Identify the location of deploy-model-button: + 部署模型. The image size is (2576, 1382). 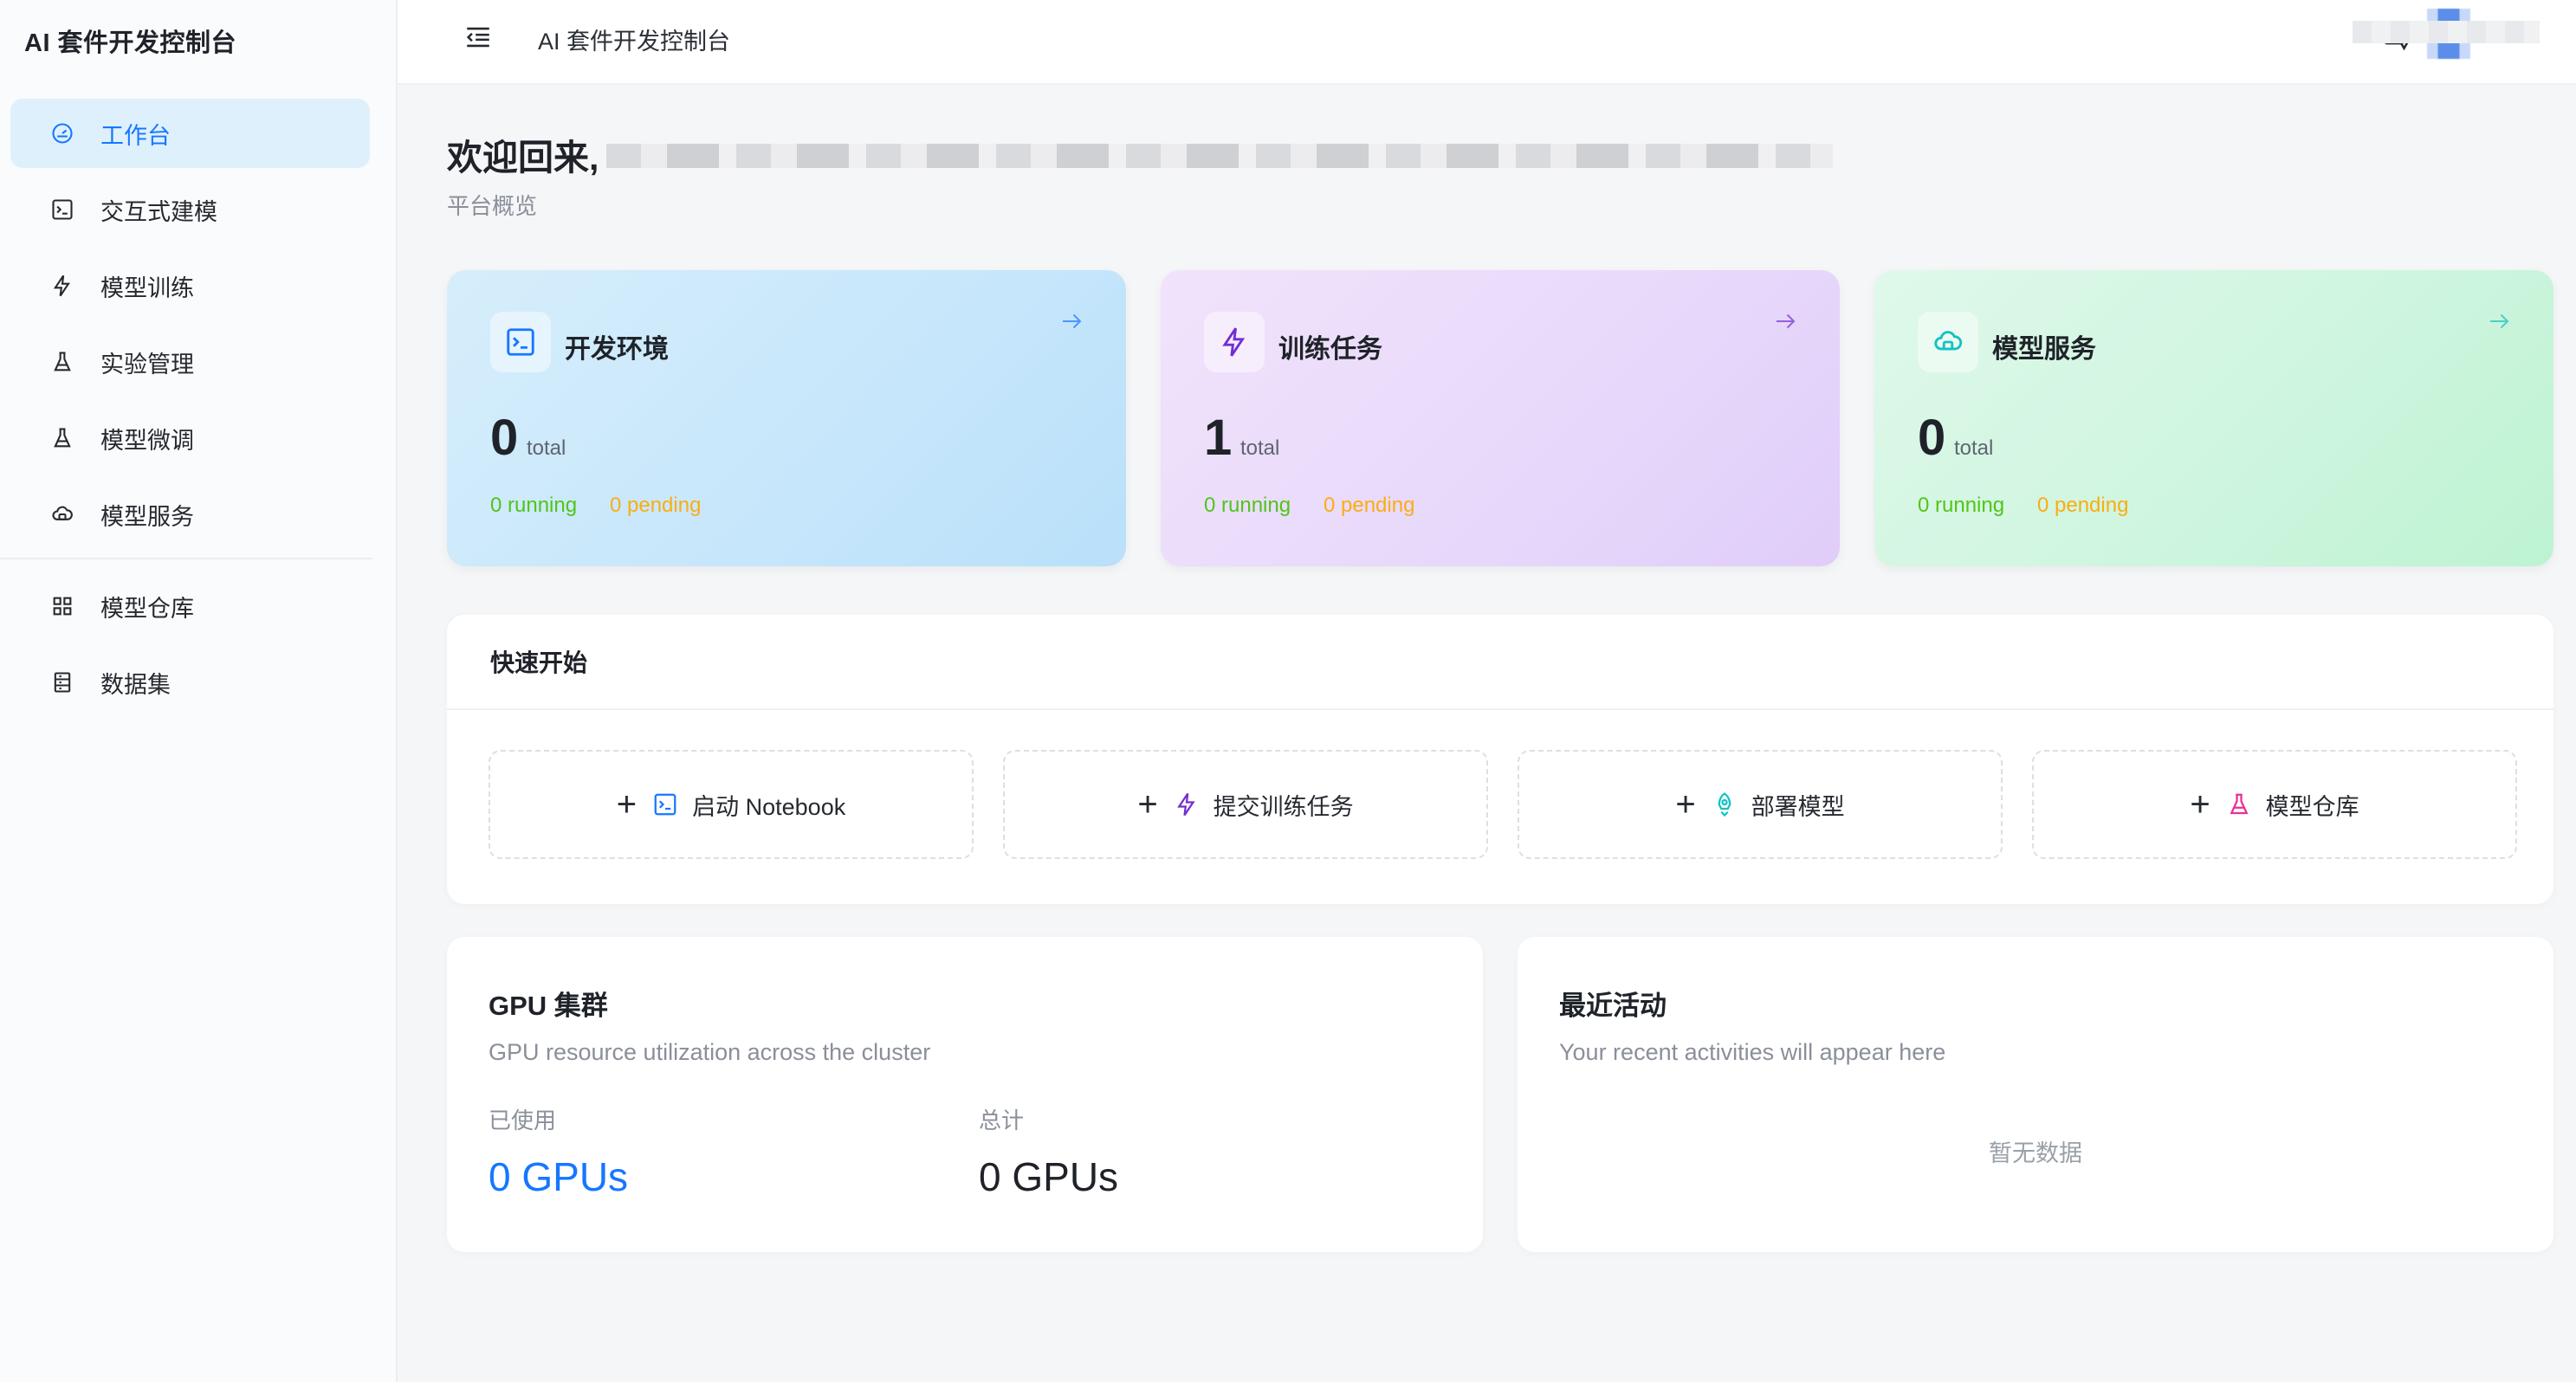
(1760, 804).